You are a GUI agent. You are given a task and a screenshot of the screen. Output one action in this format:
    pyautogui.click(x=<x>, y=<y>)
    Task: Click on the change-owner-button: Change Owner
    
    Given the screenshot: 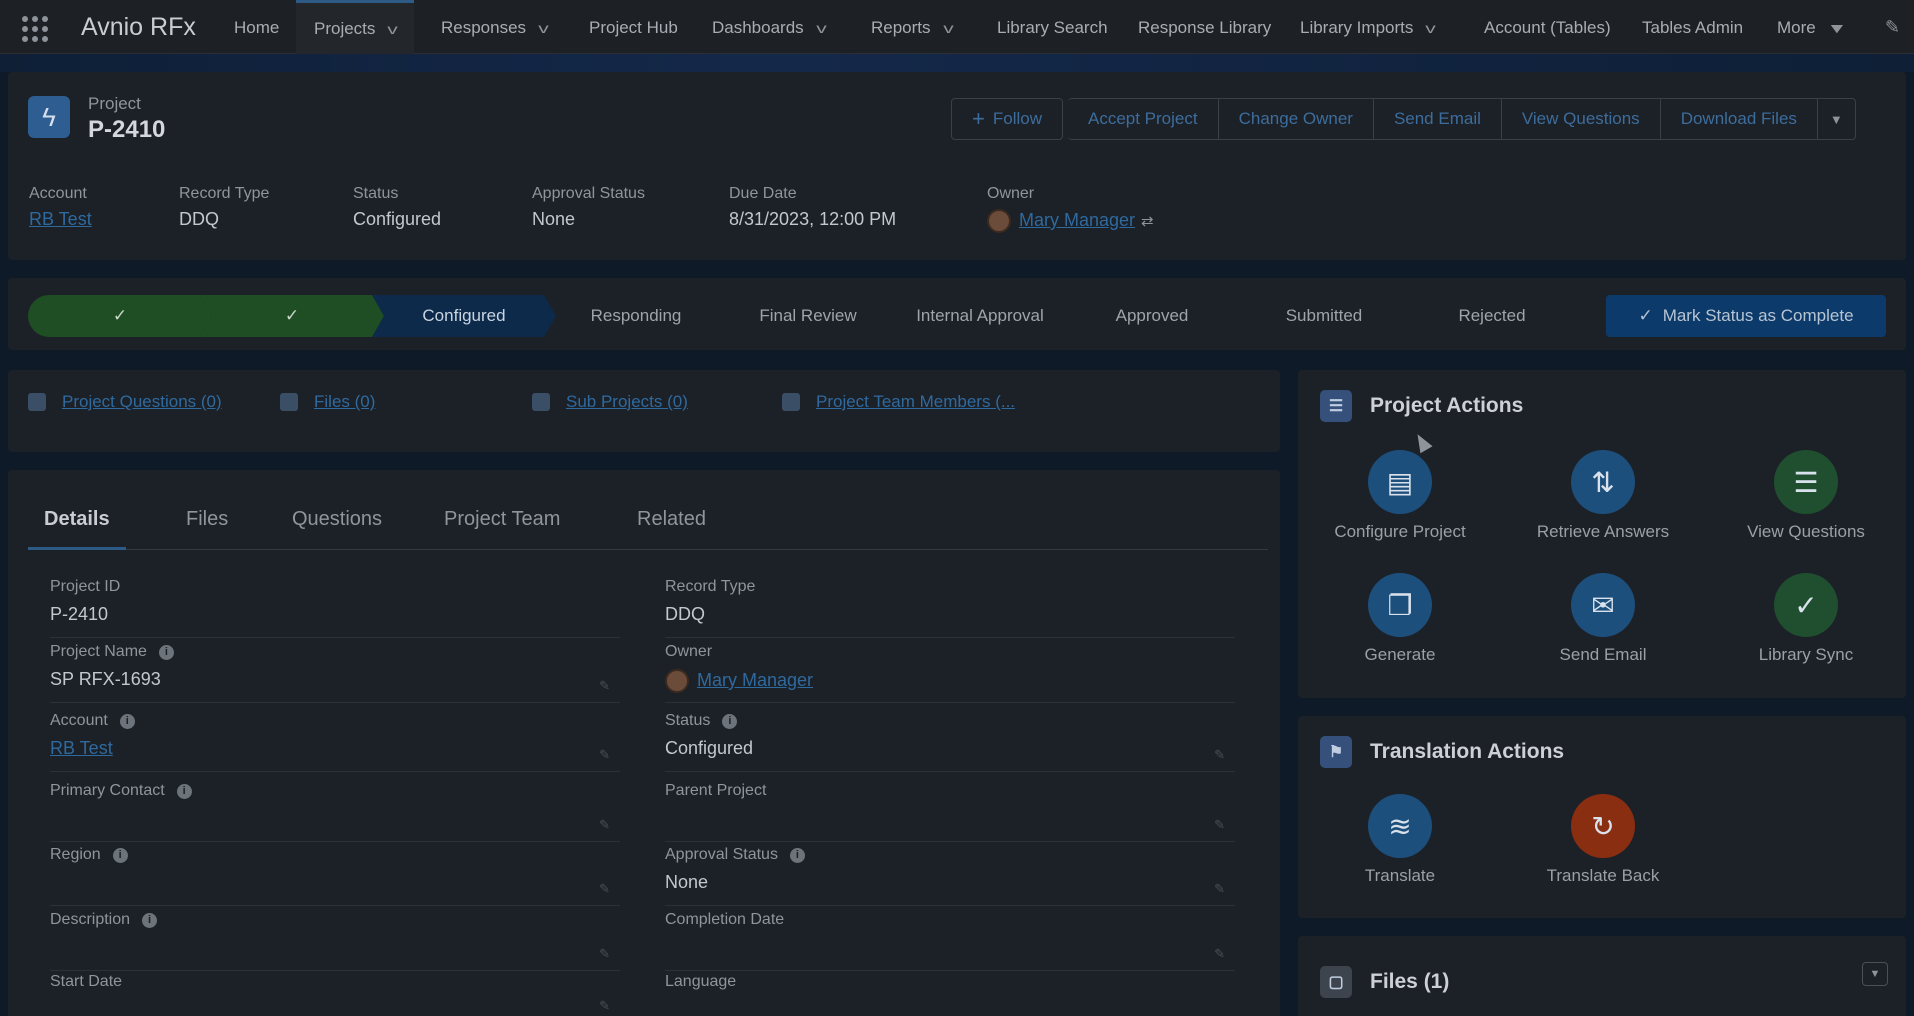 What is the action you would take?
    pyautogui.click(x=1296, y=119)
    